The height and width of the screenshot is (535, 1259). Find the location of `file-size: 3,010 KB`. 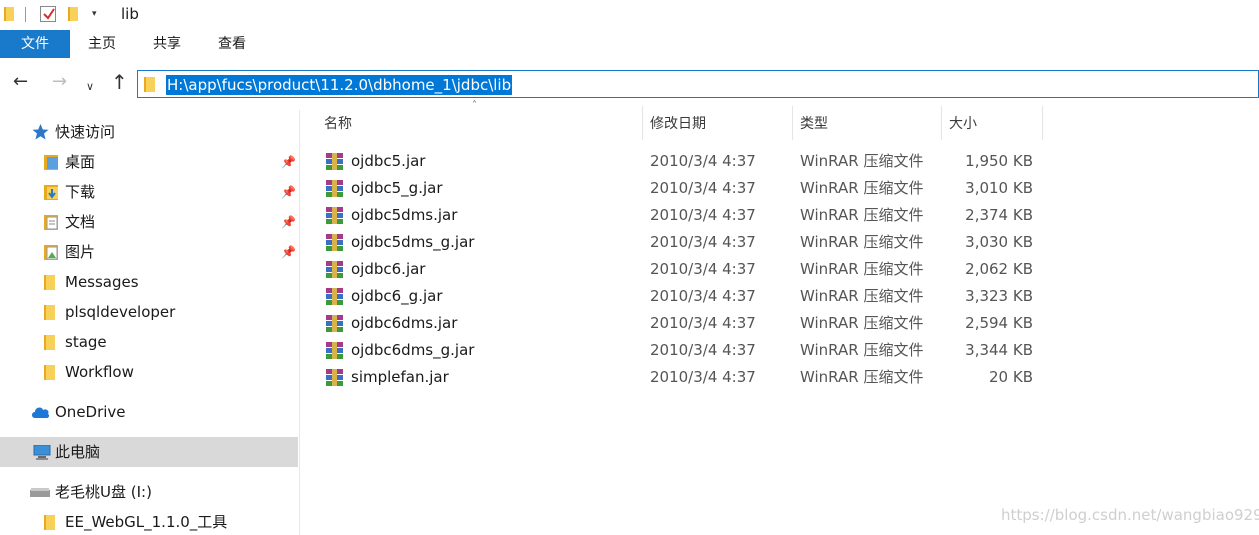

file-size: 3,010 KB is located at coordinates (999, 188).